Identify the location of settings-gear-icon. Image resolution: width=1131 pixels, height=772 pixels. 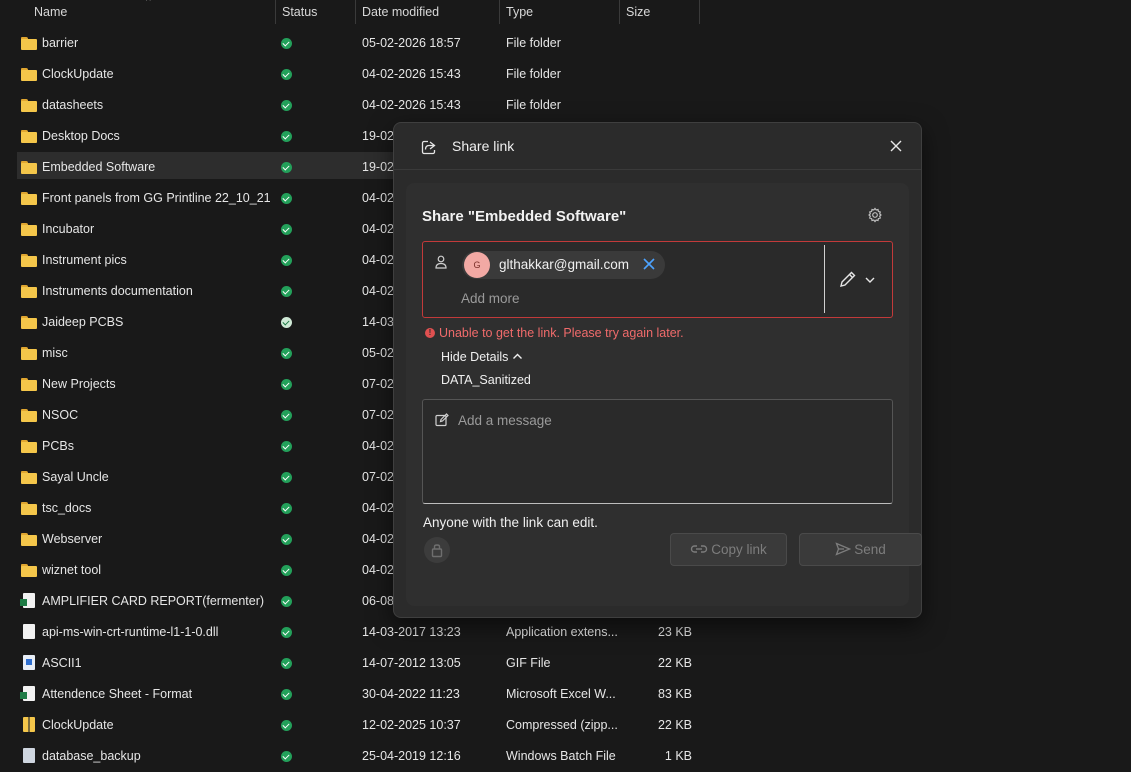
(875, 215).